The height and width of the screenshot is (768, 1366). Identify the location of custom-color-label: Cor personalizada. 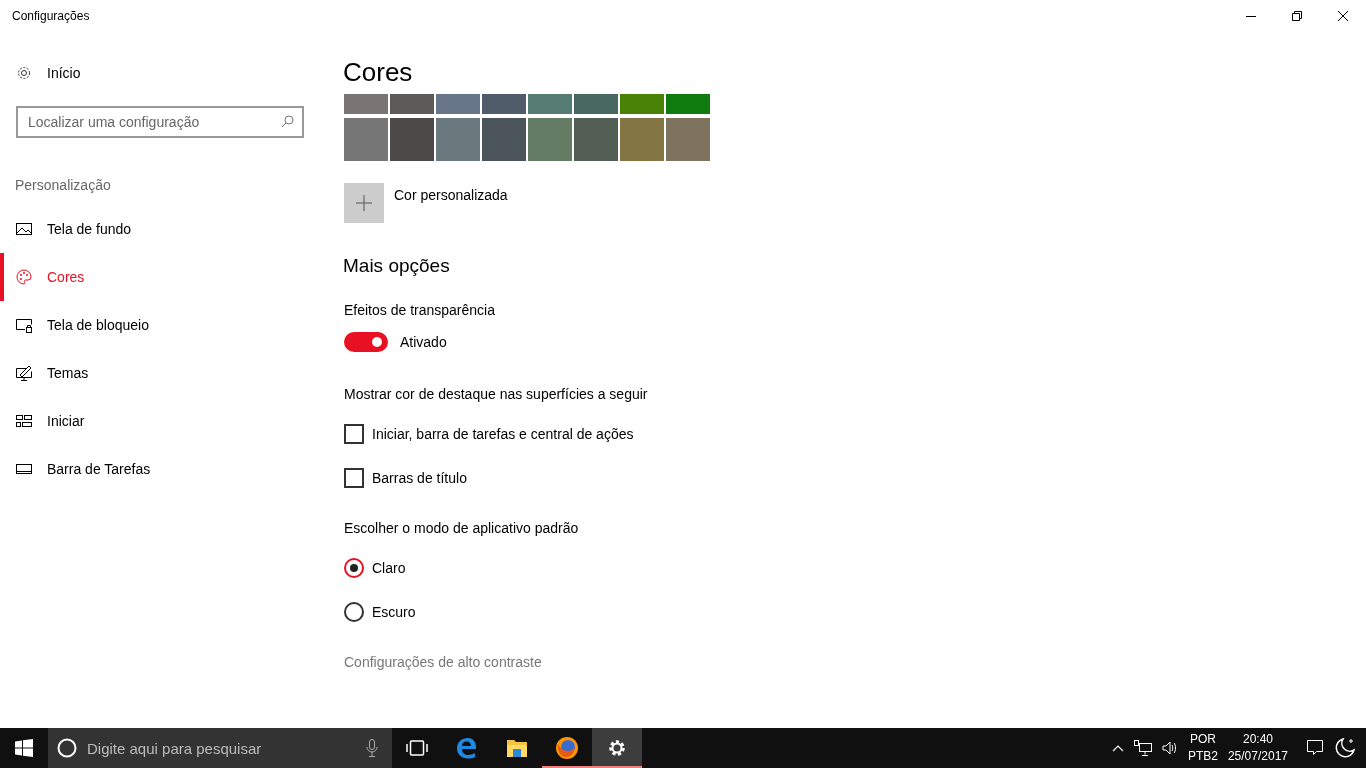
(451, 195).